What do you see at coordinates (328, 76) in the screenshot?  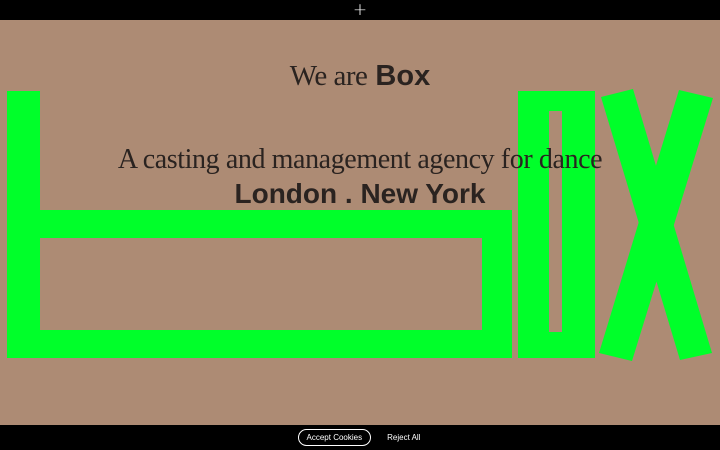 I see `we-are-text: We are` at bounding box center [328, 76].